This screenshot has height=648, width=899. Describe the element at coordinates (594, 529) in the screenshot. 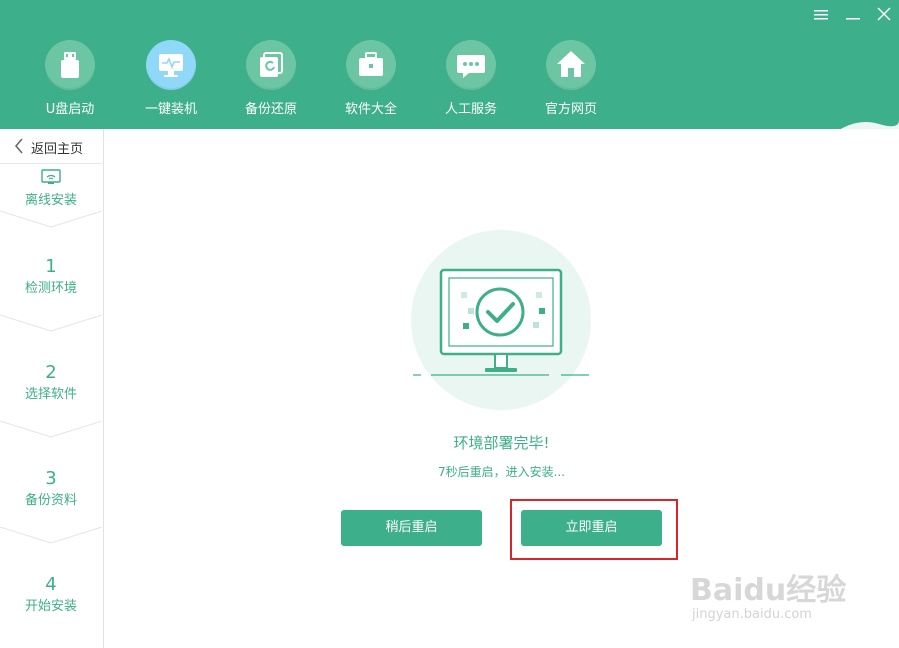

I see `highlight-box` at that location.